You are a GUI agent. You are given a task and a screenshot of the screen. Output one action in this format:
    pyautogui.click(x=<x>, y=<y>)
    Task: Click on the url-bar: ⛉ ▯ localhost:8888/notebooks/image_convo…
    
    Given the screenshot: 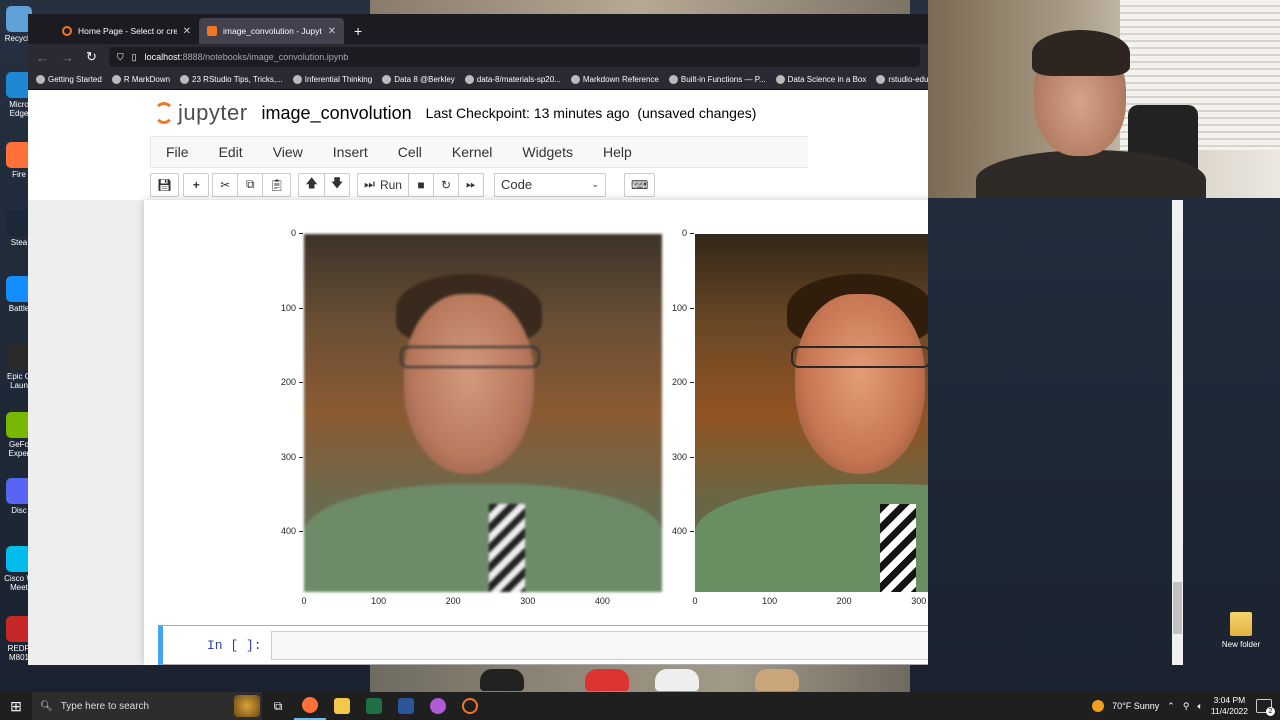 What is the action you would take?
    pyautogui.click(x=514, y=57)
    